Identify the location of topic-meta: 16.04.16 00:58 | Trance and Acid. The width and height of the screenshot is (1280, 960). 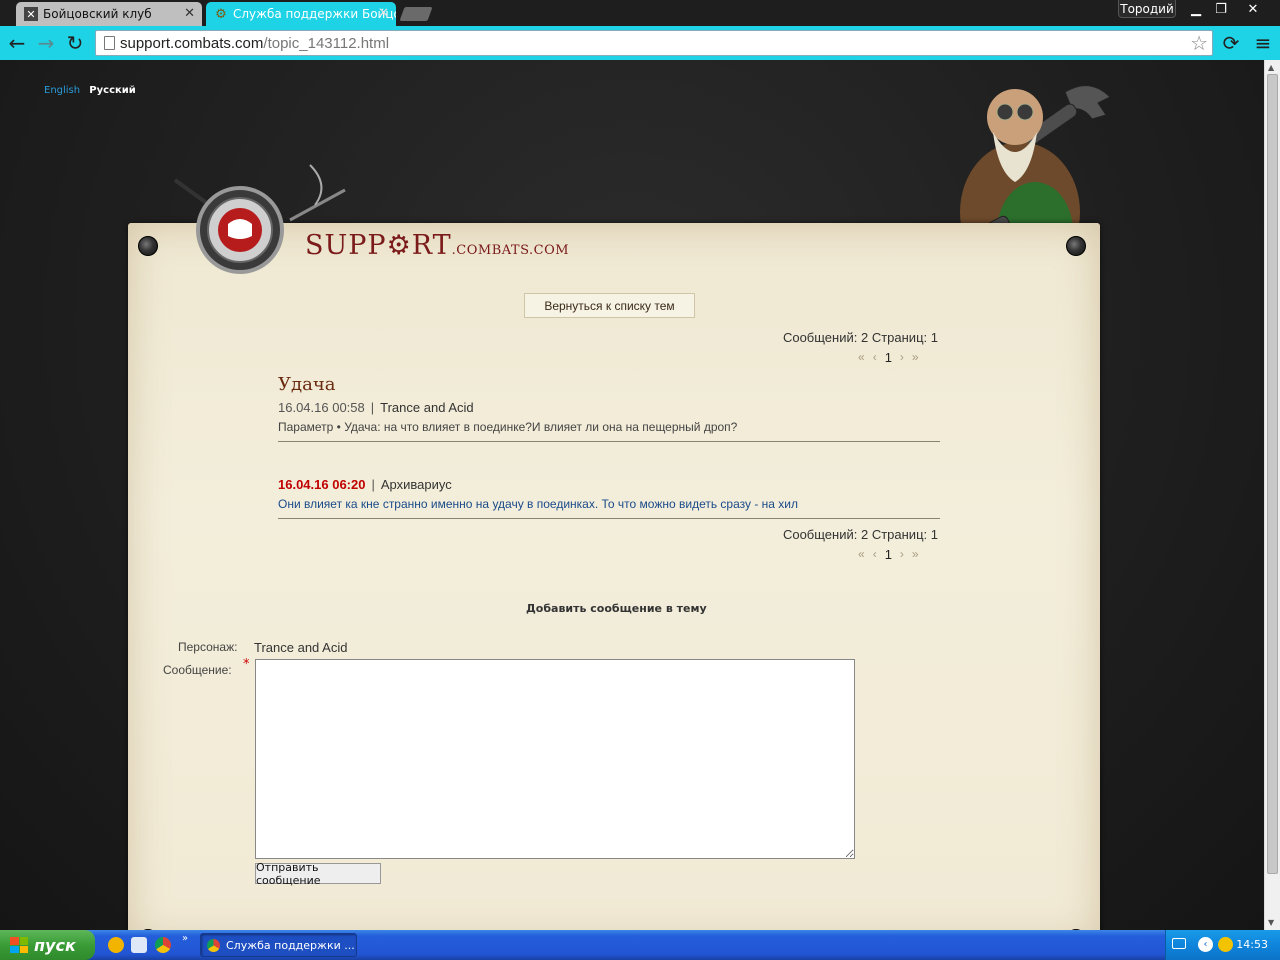
(376, 407).